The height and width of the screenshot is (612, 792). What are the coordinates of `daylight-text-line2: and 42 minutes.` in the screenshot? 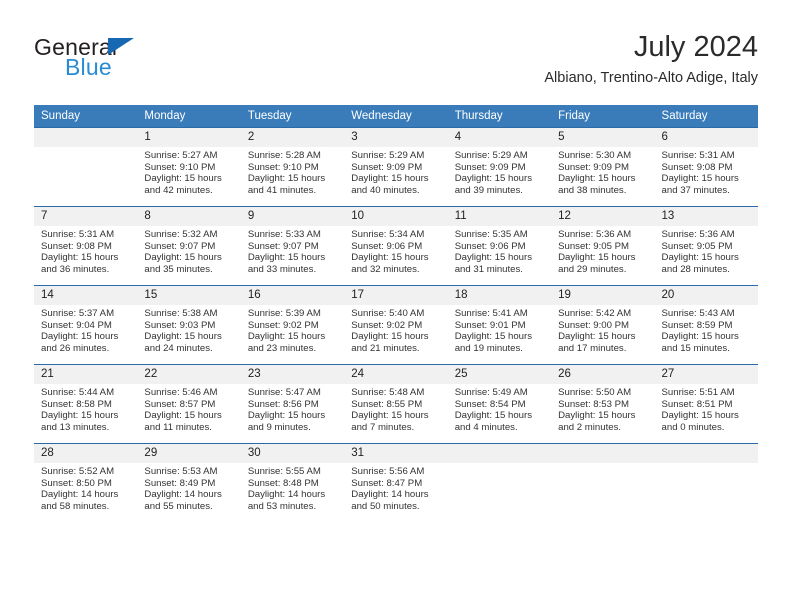 It's located at (178, 190).